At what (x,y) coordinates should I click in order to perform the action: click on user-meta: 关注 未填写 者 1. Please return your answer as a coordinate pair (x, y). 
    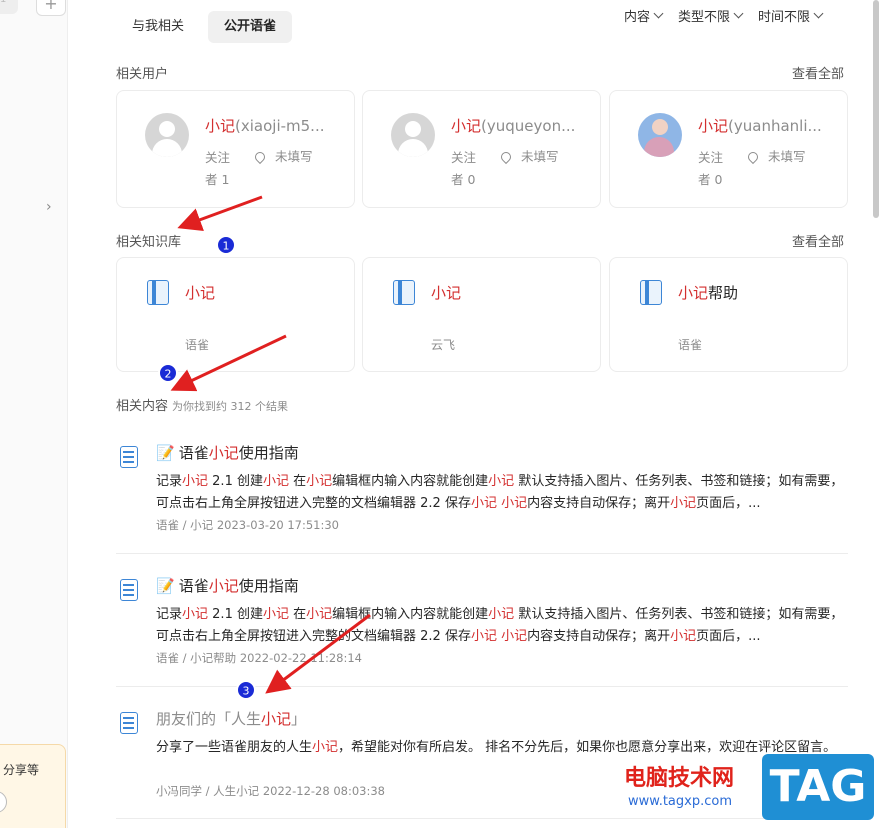
    Looking at the image, I should click on (259, 168).